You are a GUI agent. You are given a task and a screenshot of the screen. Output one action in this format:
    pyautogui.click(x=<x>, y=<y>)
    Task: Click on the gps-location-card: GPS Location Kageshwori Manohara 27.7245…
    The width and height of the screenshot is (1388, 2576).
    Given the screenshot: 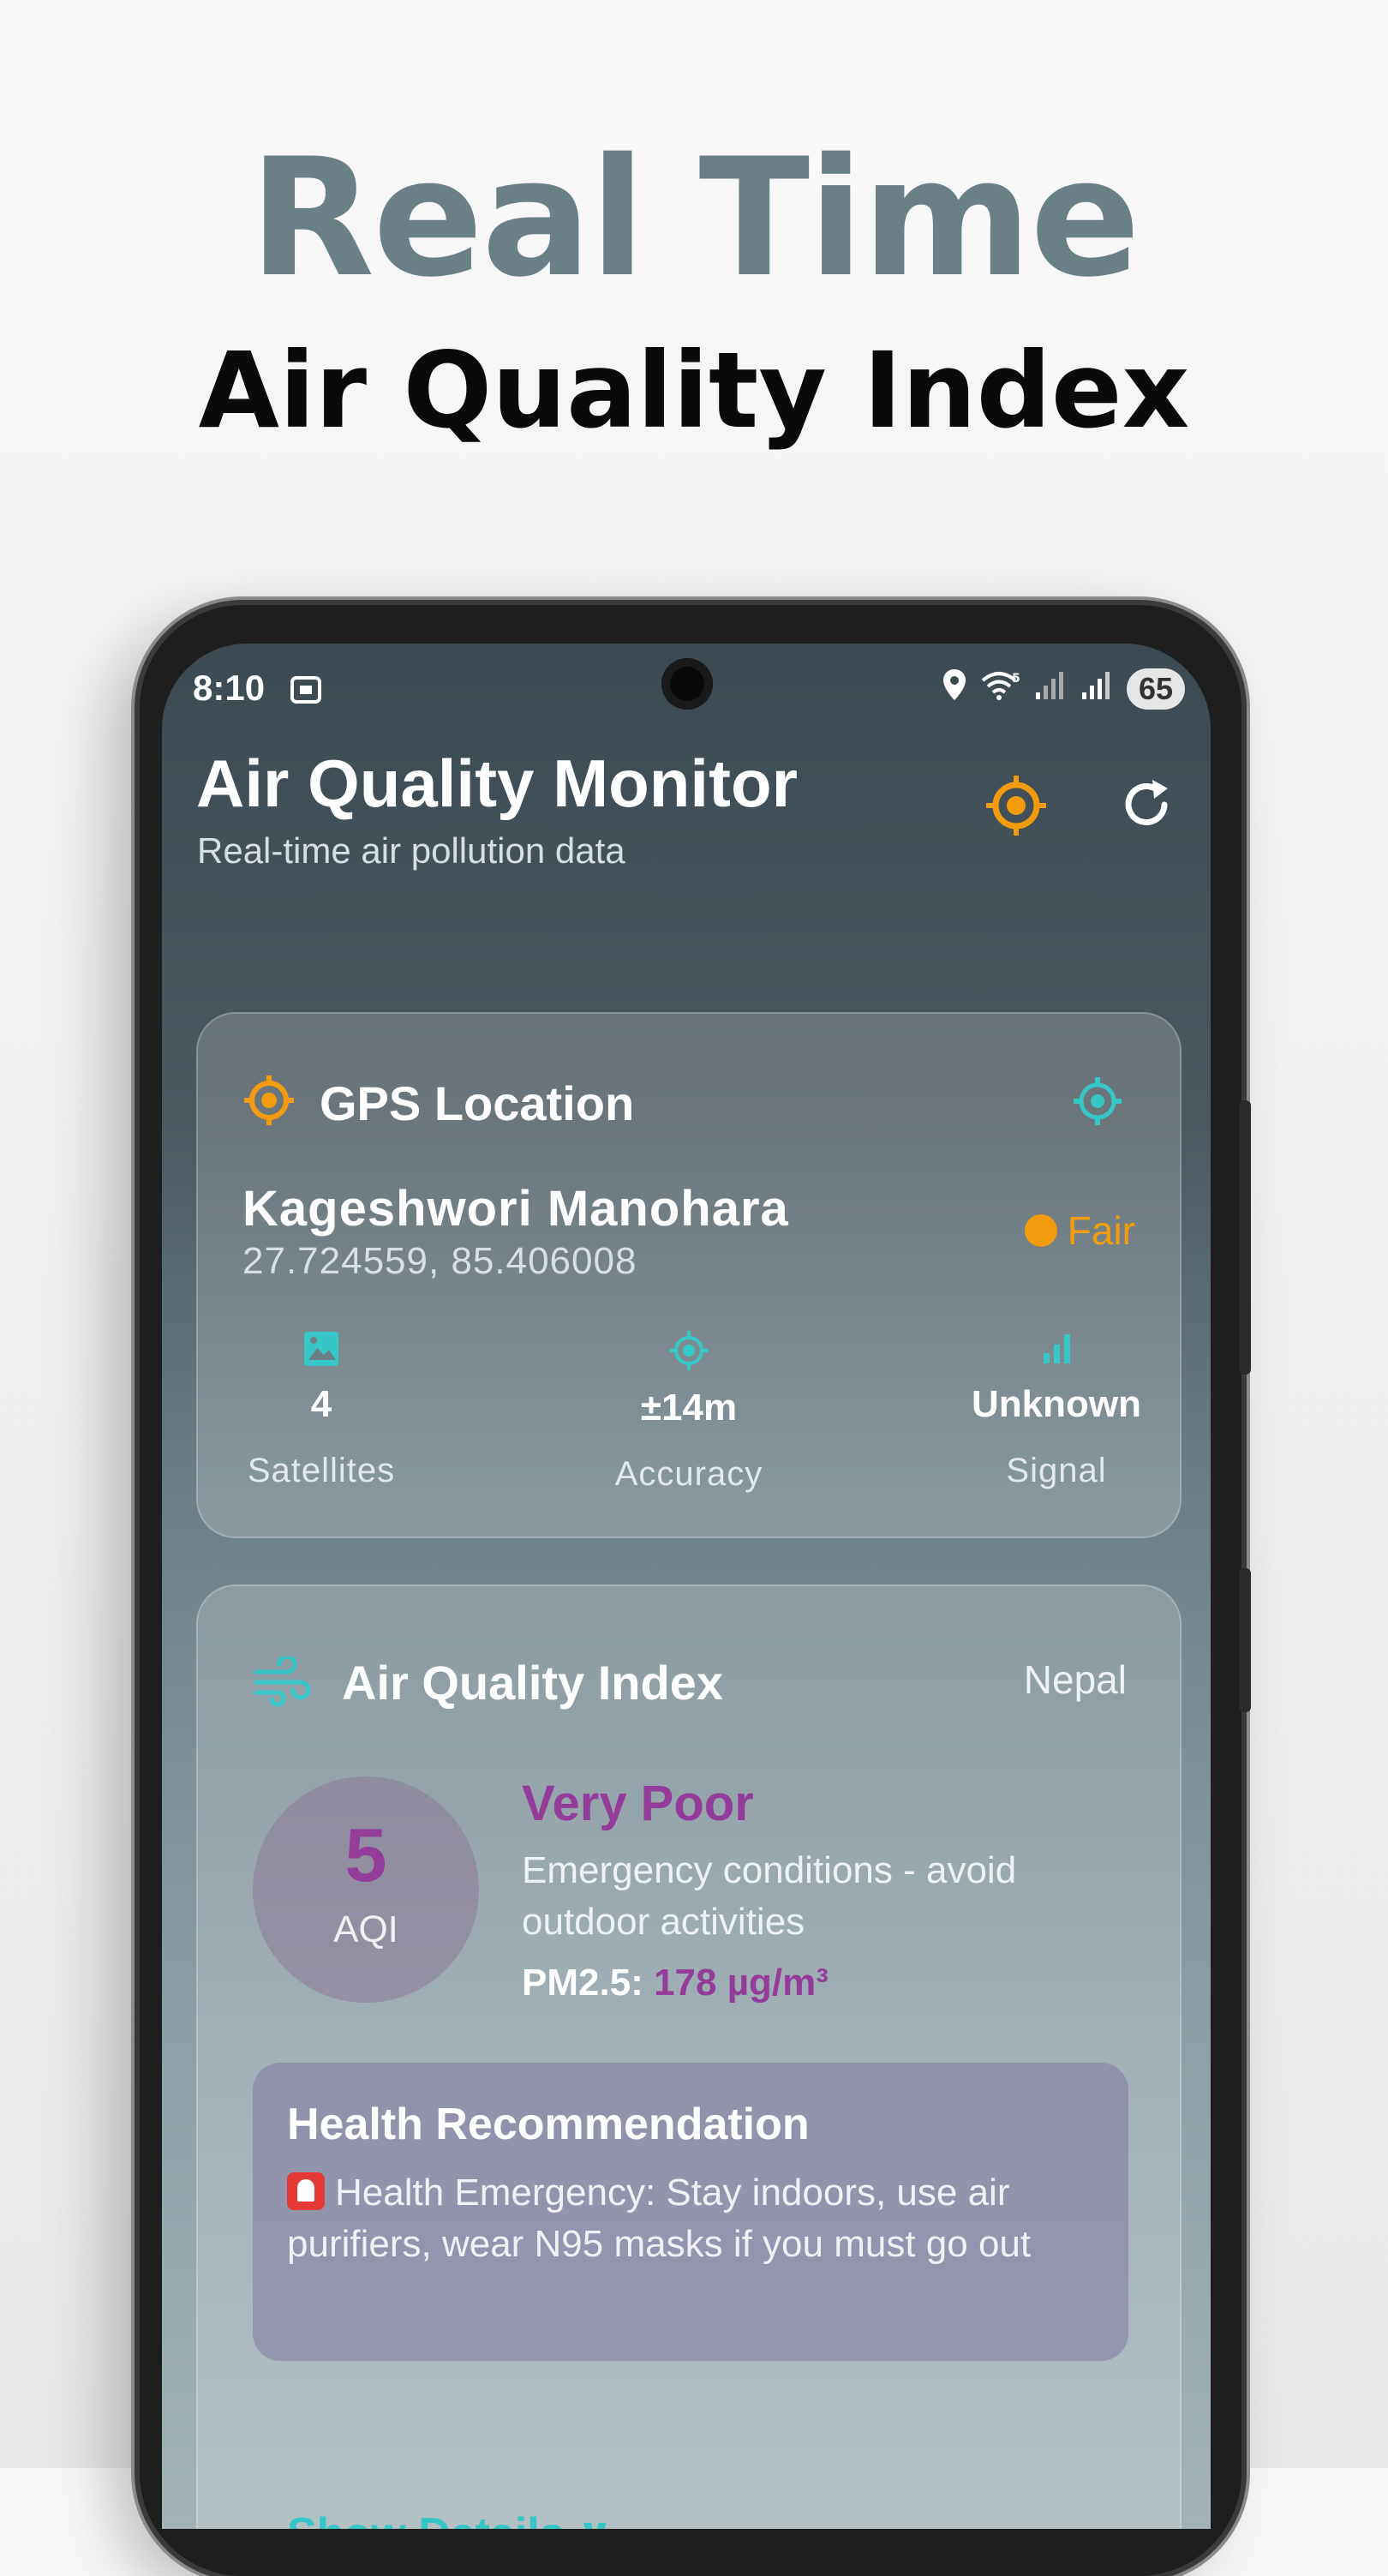 What is the action you would take?
    pyautogui.click(x=689, y=1275)
    